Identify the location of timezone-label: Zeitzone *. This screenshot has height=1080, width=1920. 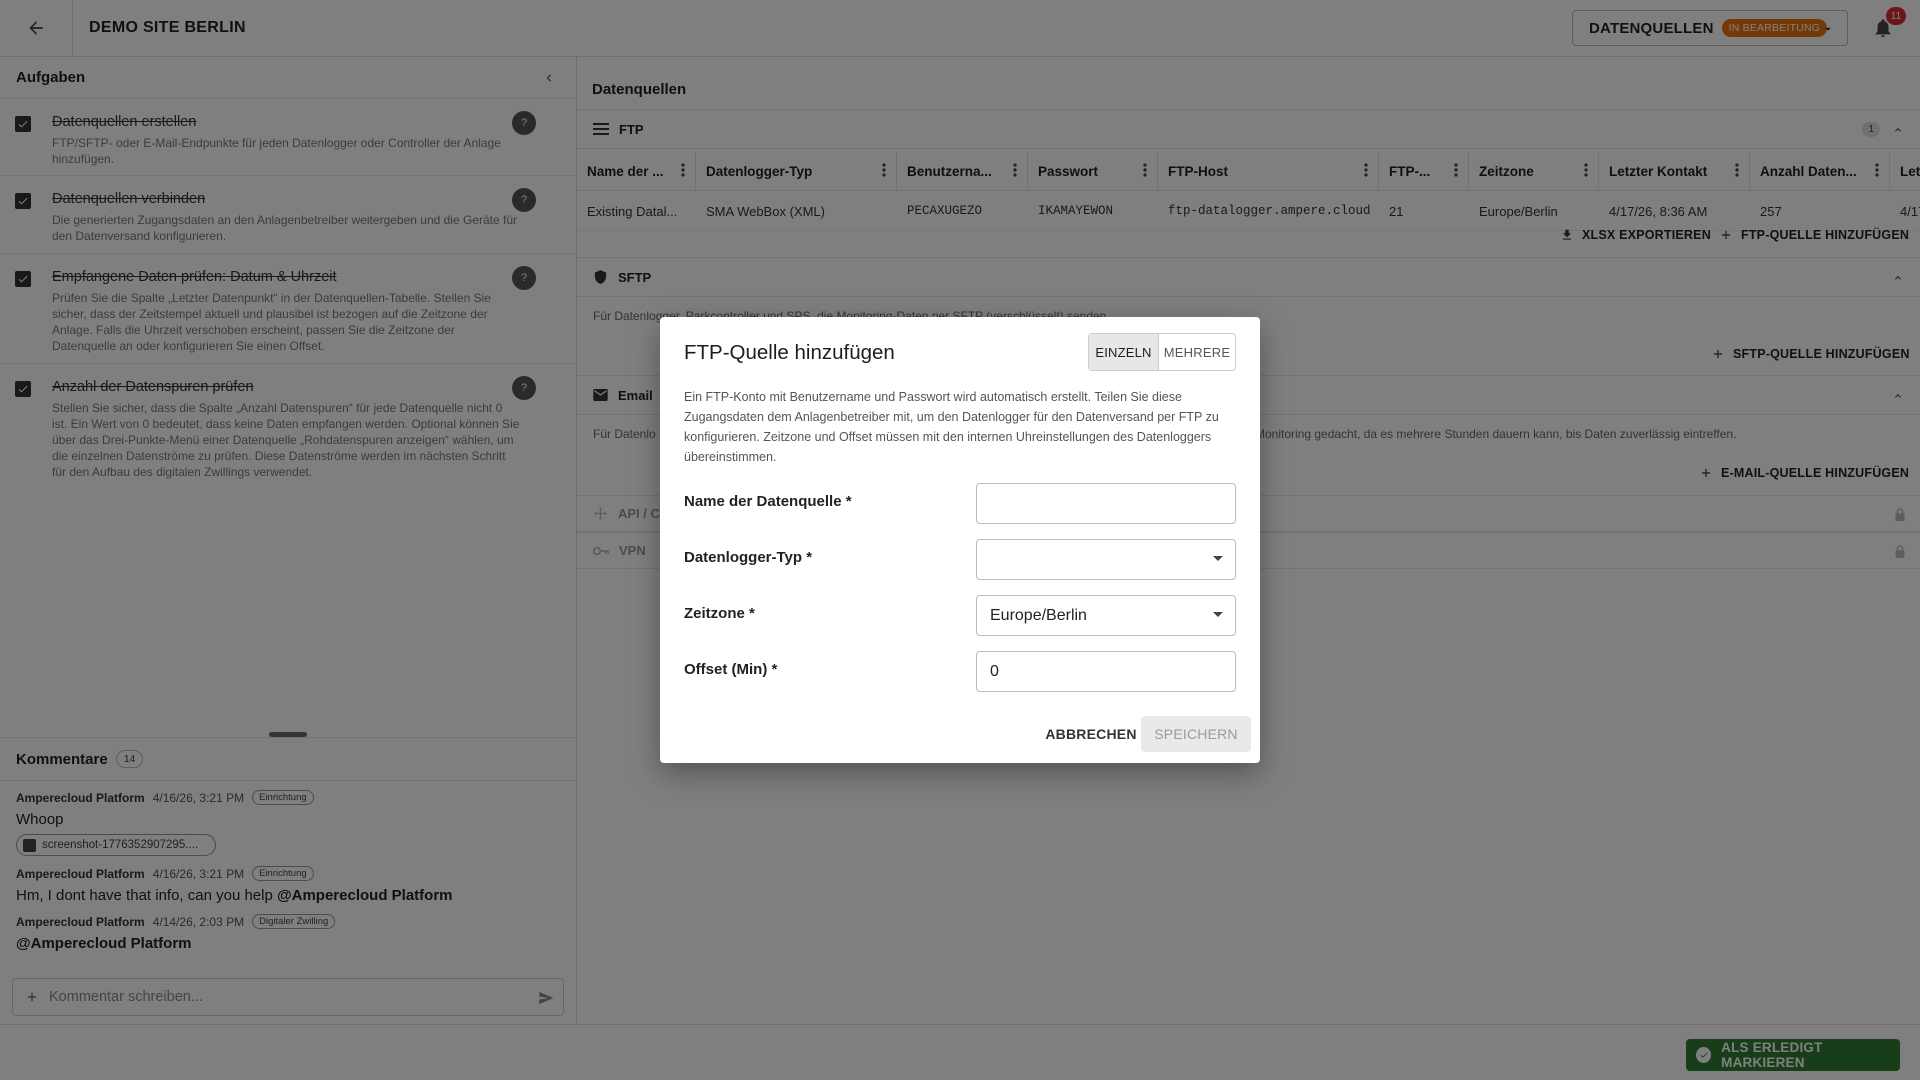
(719, 613).